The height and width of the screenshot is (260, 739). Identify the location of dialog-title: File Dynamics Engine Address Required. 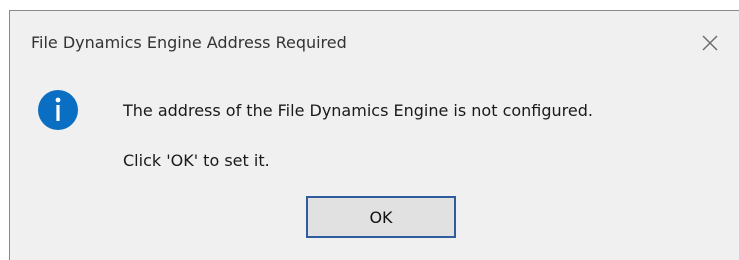
(189, 42).